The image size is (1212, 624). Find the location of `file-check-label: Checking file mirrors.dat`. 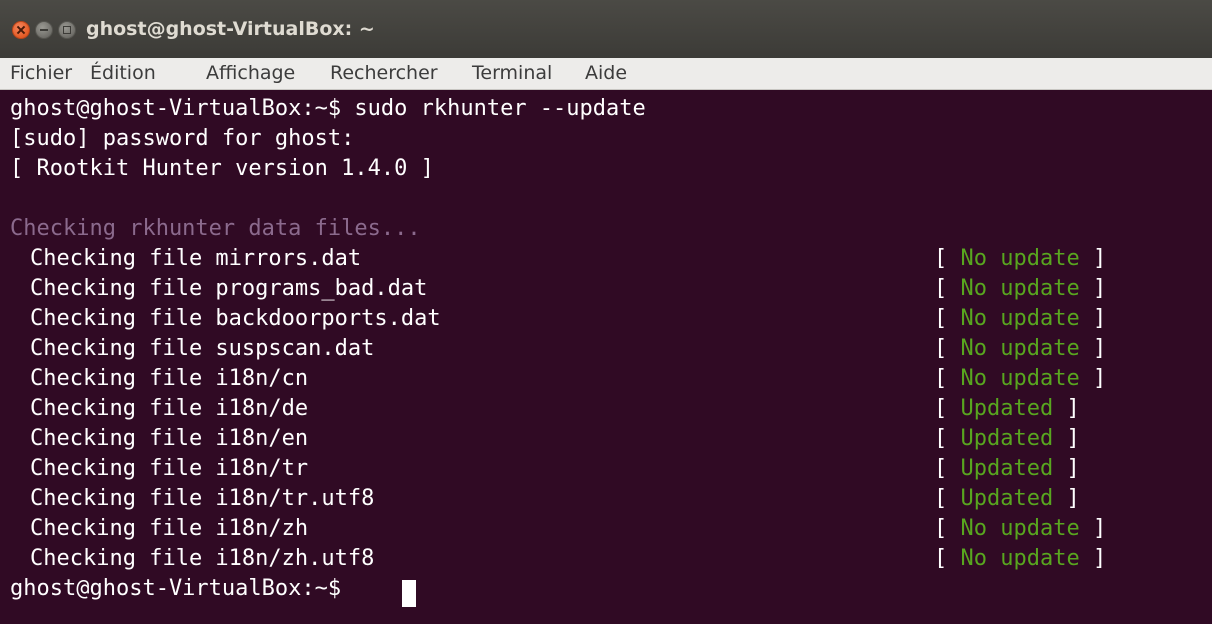

file-check-label: Checking file mirrors.dat is located at coordinates (196, 258).